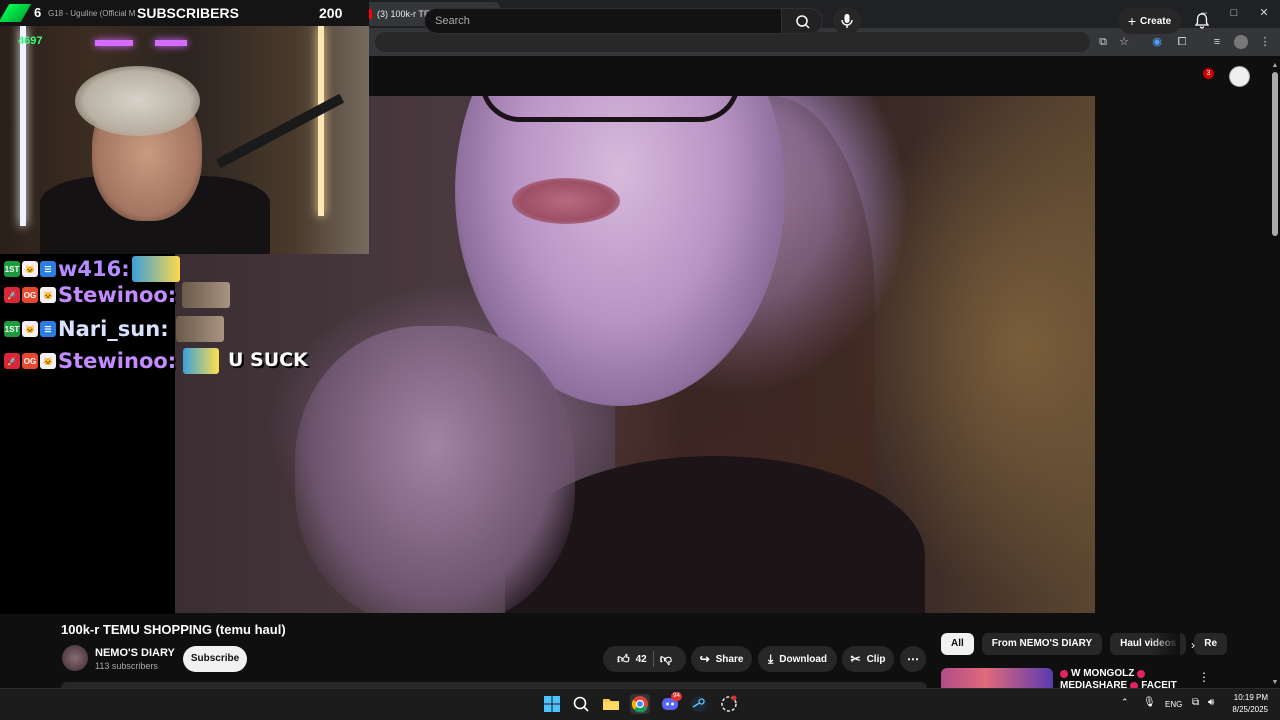 This screenshot has height=720, width=1280. Describe the element at coordinates (12, 361) in the screenshot. I see `rocket-badge-icon: 🚀` at that location.